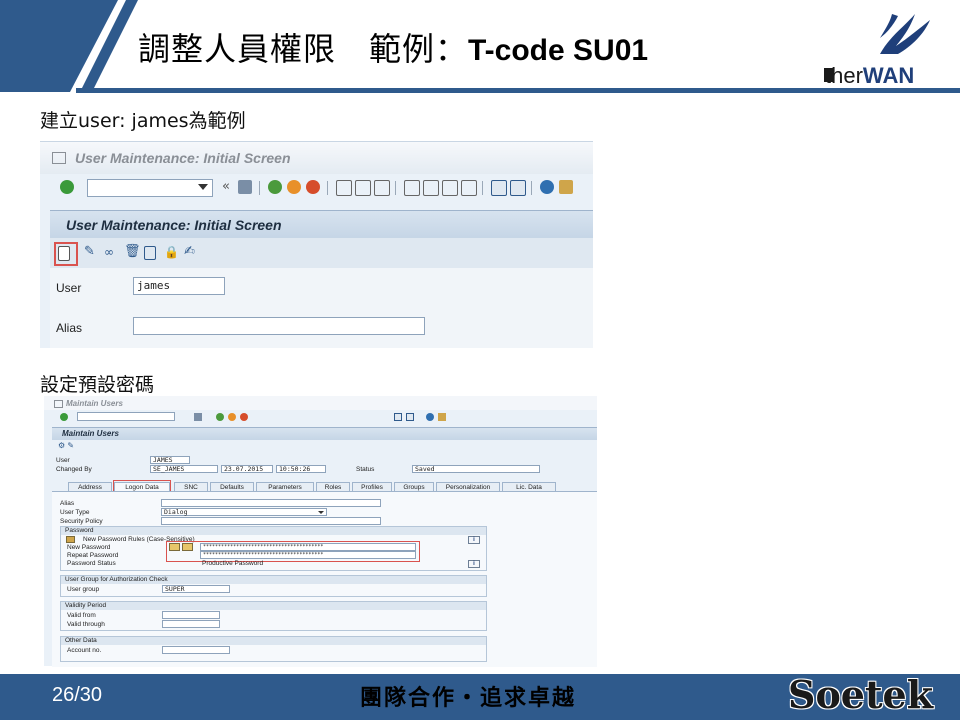  What do you see at coordinates (320, 417) in the screenshot?
I see `sap-standard-toolbar` at bounding box center [320, 417].